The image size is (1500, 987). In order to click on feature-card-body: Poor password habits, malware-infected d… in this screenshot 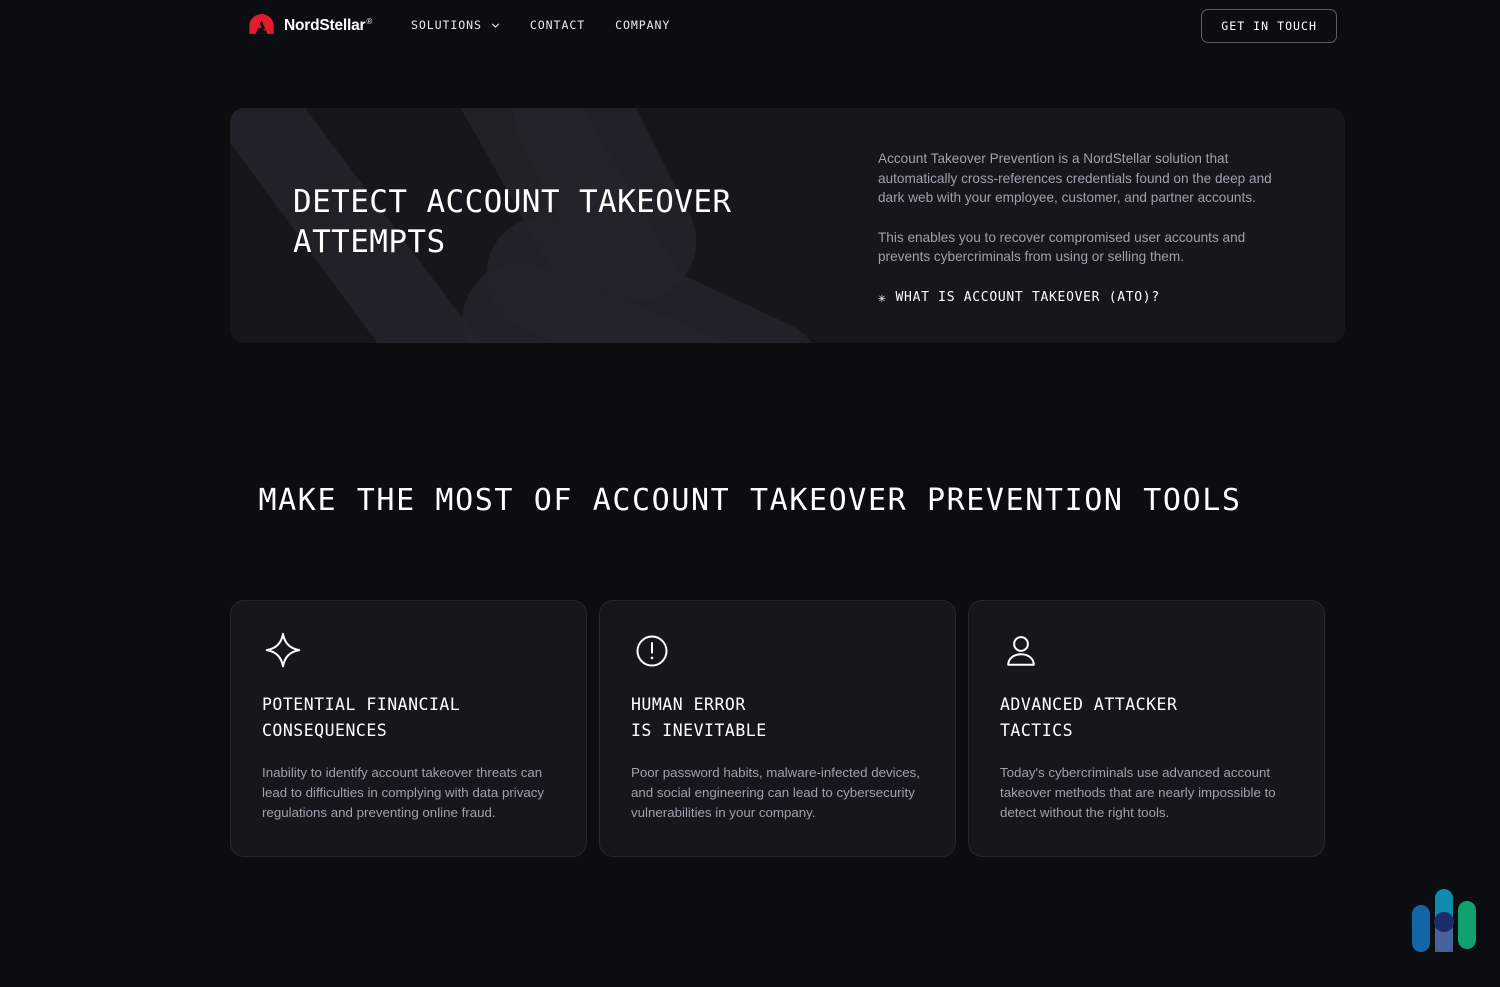, I will do `click(775, 792)`.